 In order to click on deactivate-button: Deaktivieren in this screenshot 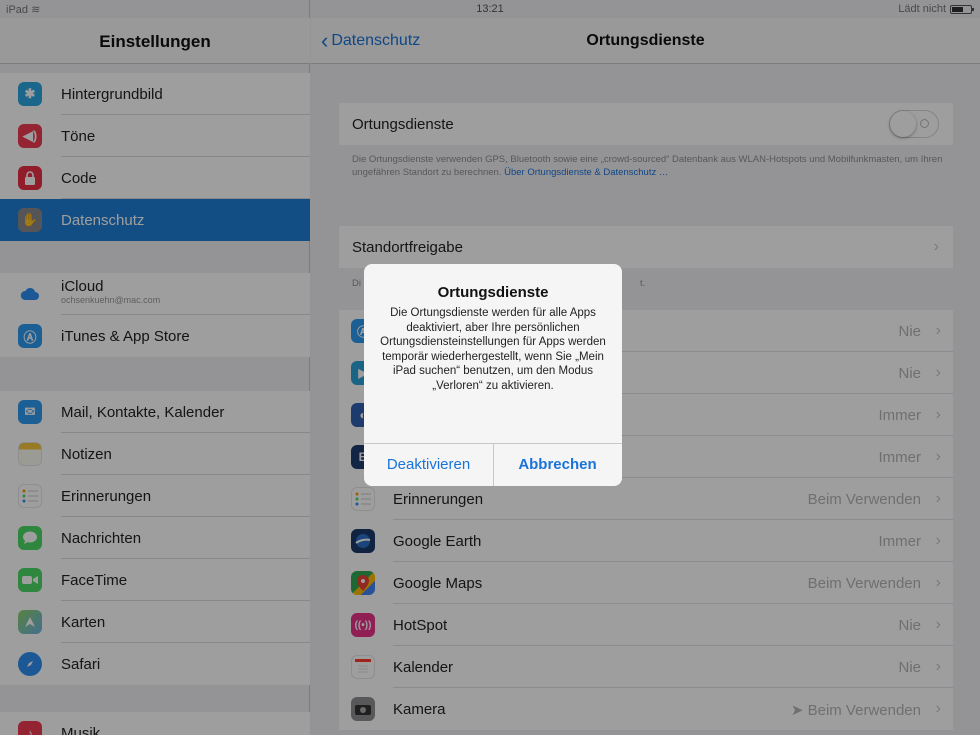, I will do `click(428, 464)`.